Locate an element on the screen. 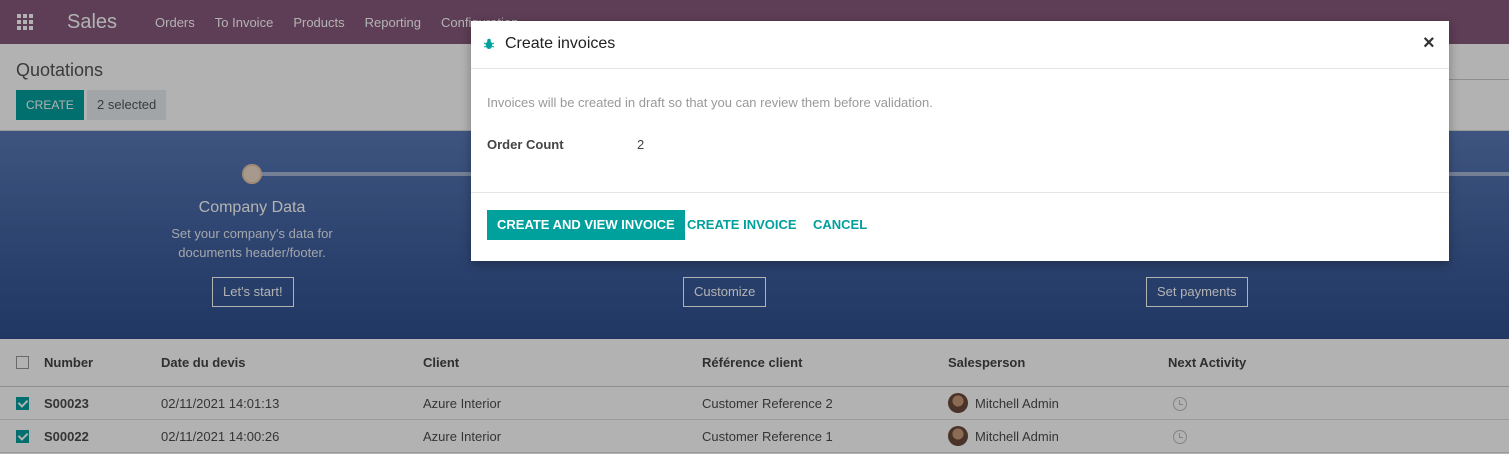 The height and width of the screenshot is (454, 1509). dialog-title: Create invoices is located at coordinates (560, 43).